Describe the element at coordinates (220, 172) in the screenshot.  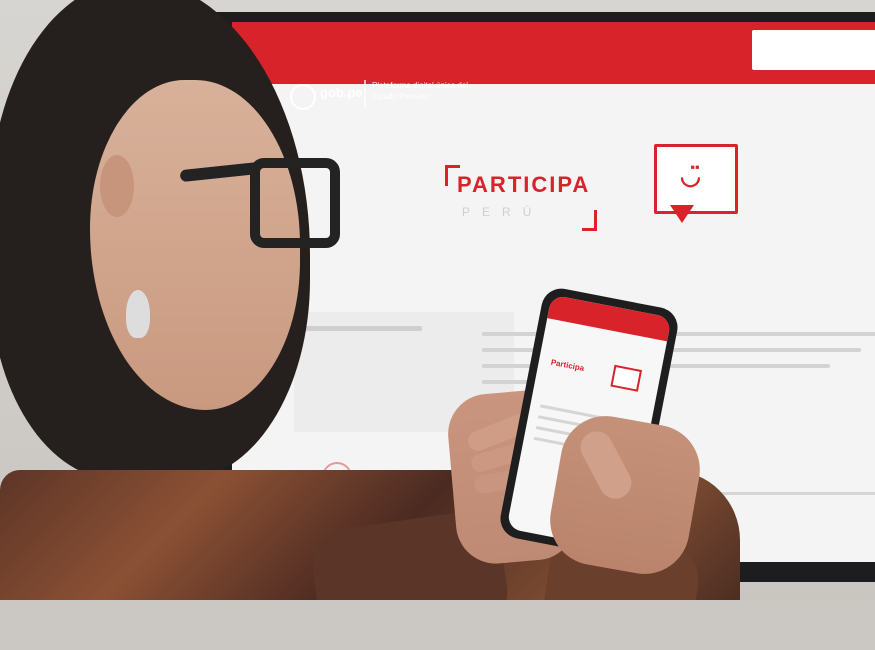
I see `glasses-arm` at that location.